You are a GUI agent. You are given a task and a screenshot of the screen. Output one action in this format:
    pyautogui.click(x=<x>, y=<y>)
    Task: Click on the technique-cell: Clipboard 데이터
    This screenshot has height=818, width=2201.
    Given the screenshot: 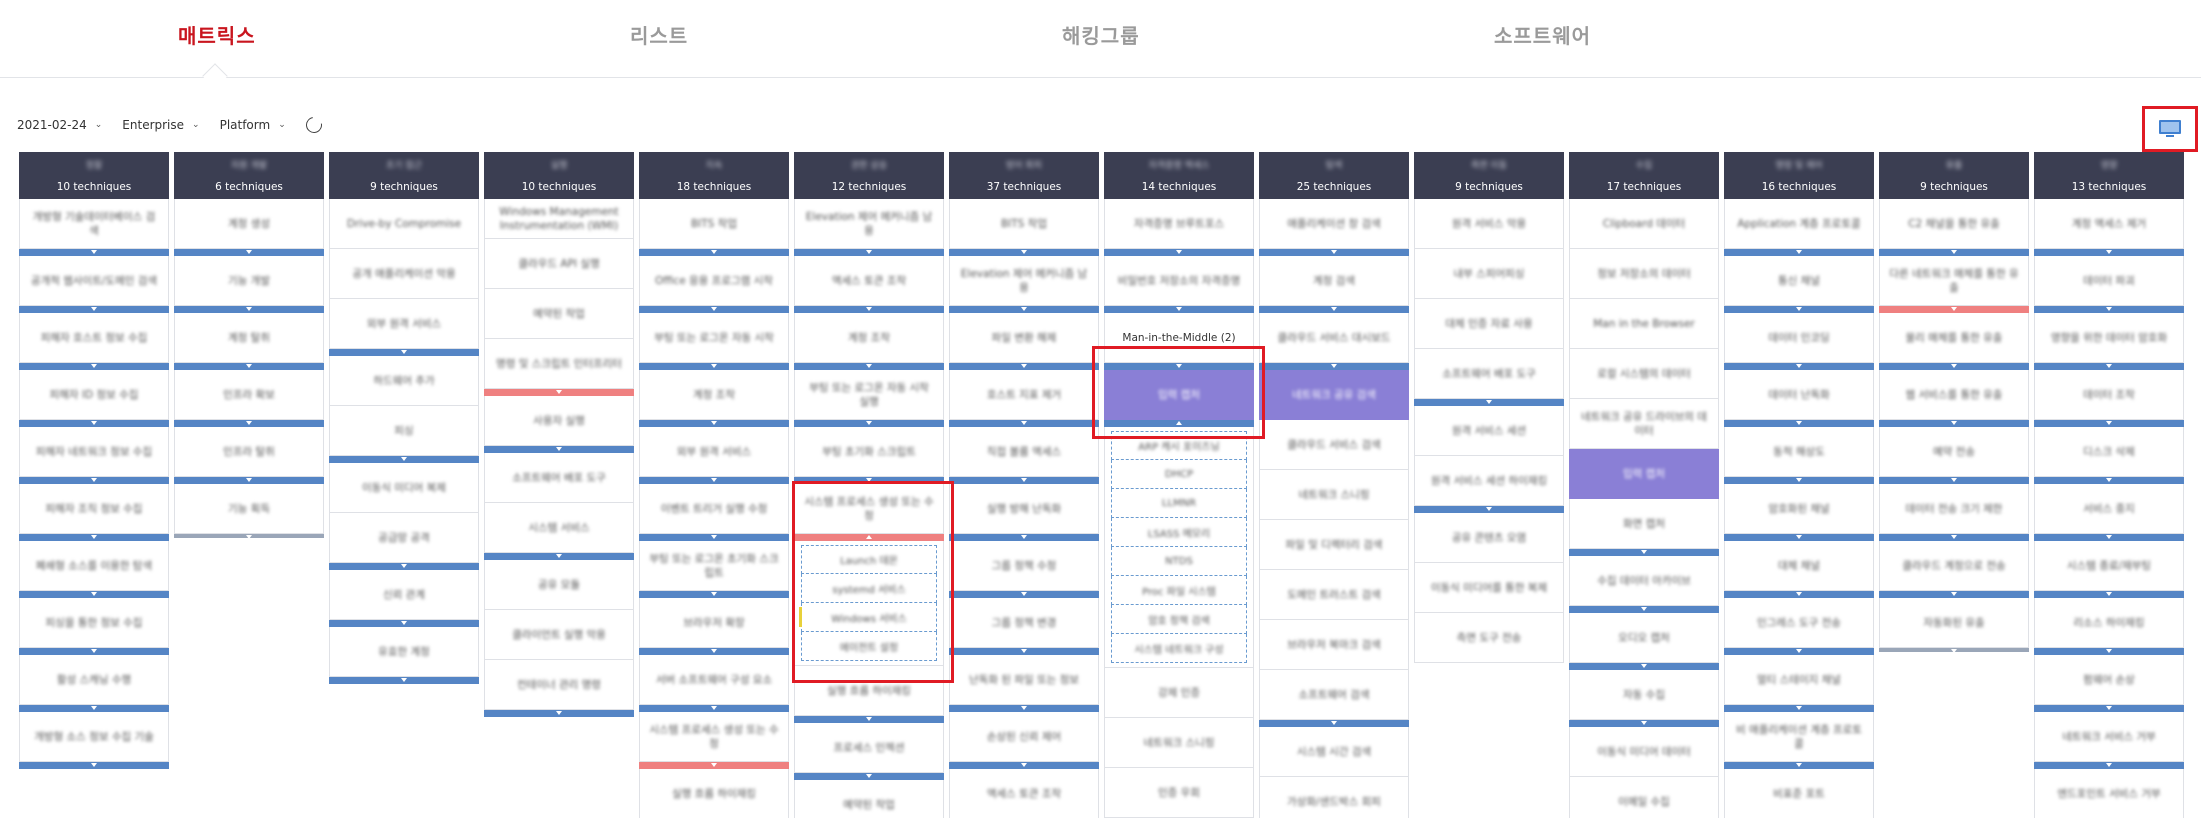 What is the action you would take?
    pyautogui.click(x=1644, y=224)
    